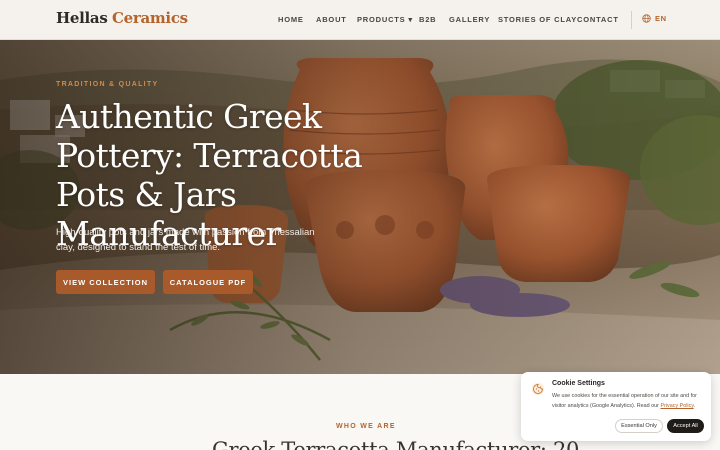 This screenshot has height=450, width=720. Describe the element at coordinates (538, 389) in the screenshot. I see `cookie-icon` at that location.